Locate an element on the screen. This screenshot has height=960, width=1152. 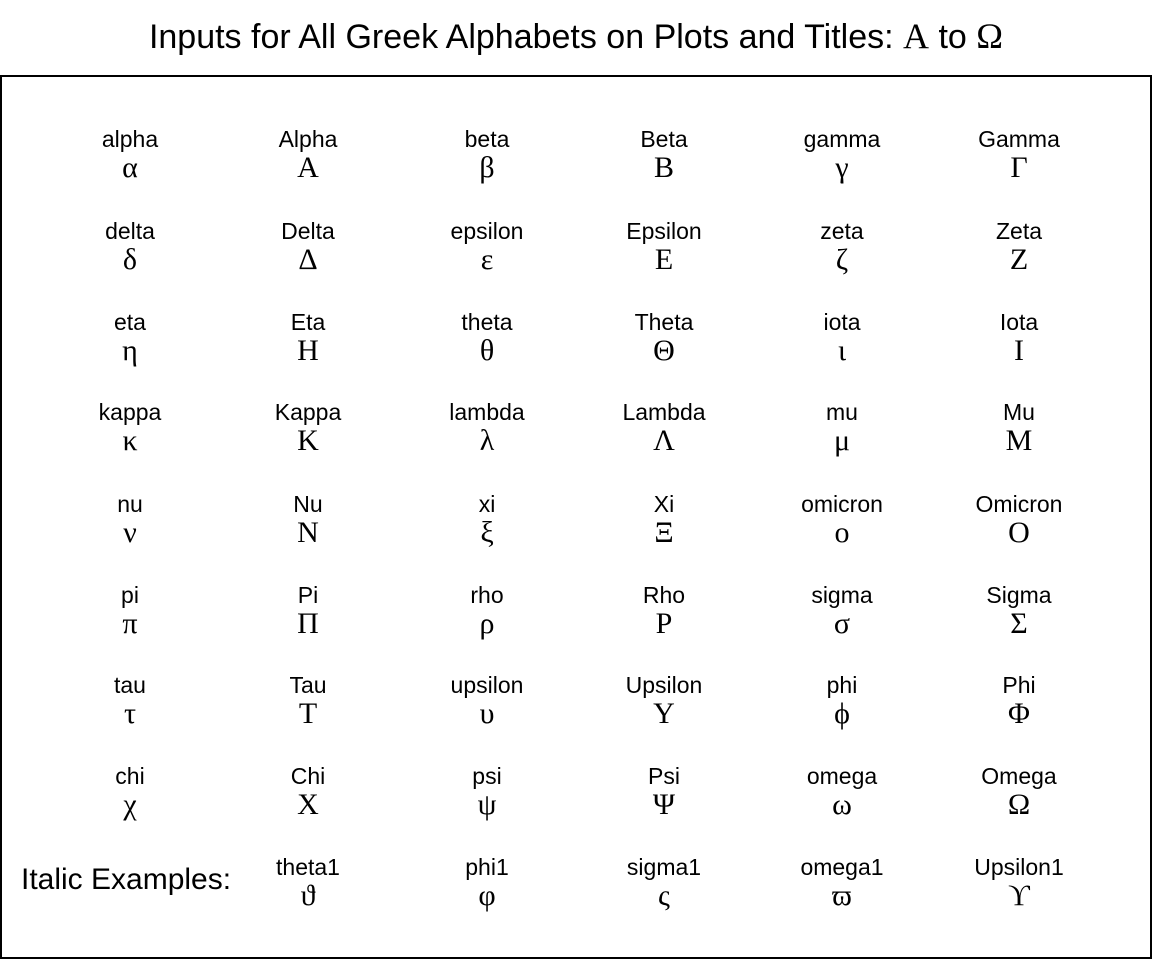
greek-glyph: Μ is located at coordinates (1019, 440).